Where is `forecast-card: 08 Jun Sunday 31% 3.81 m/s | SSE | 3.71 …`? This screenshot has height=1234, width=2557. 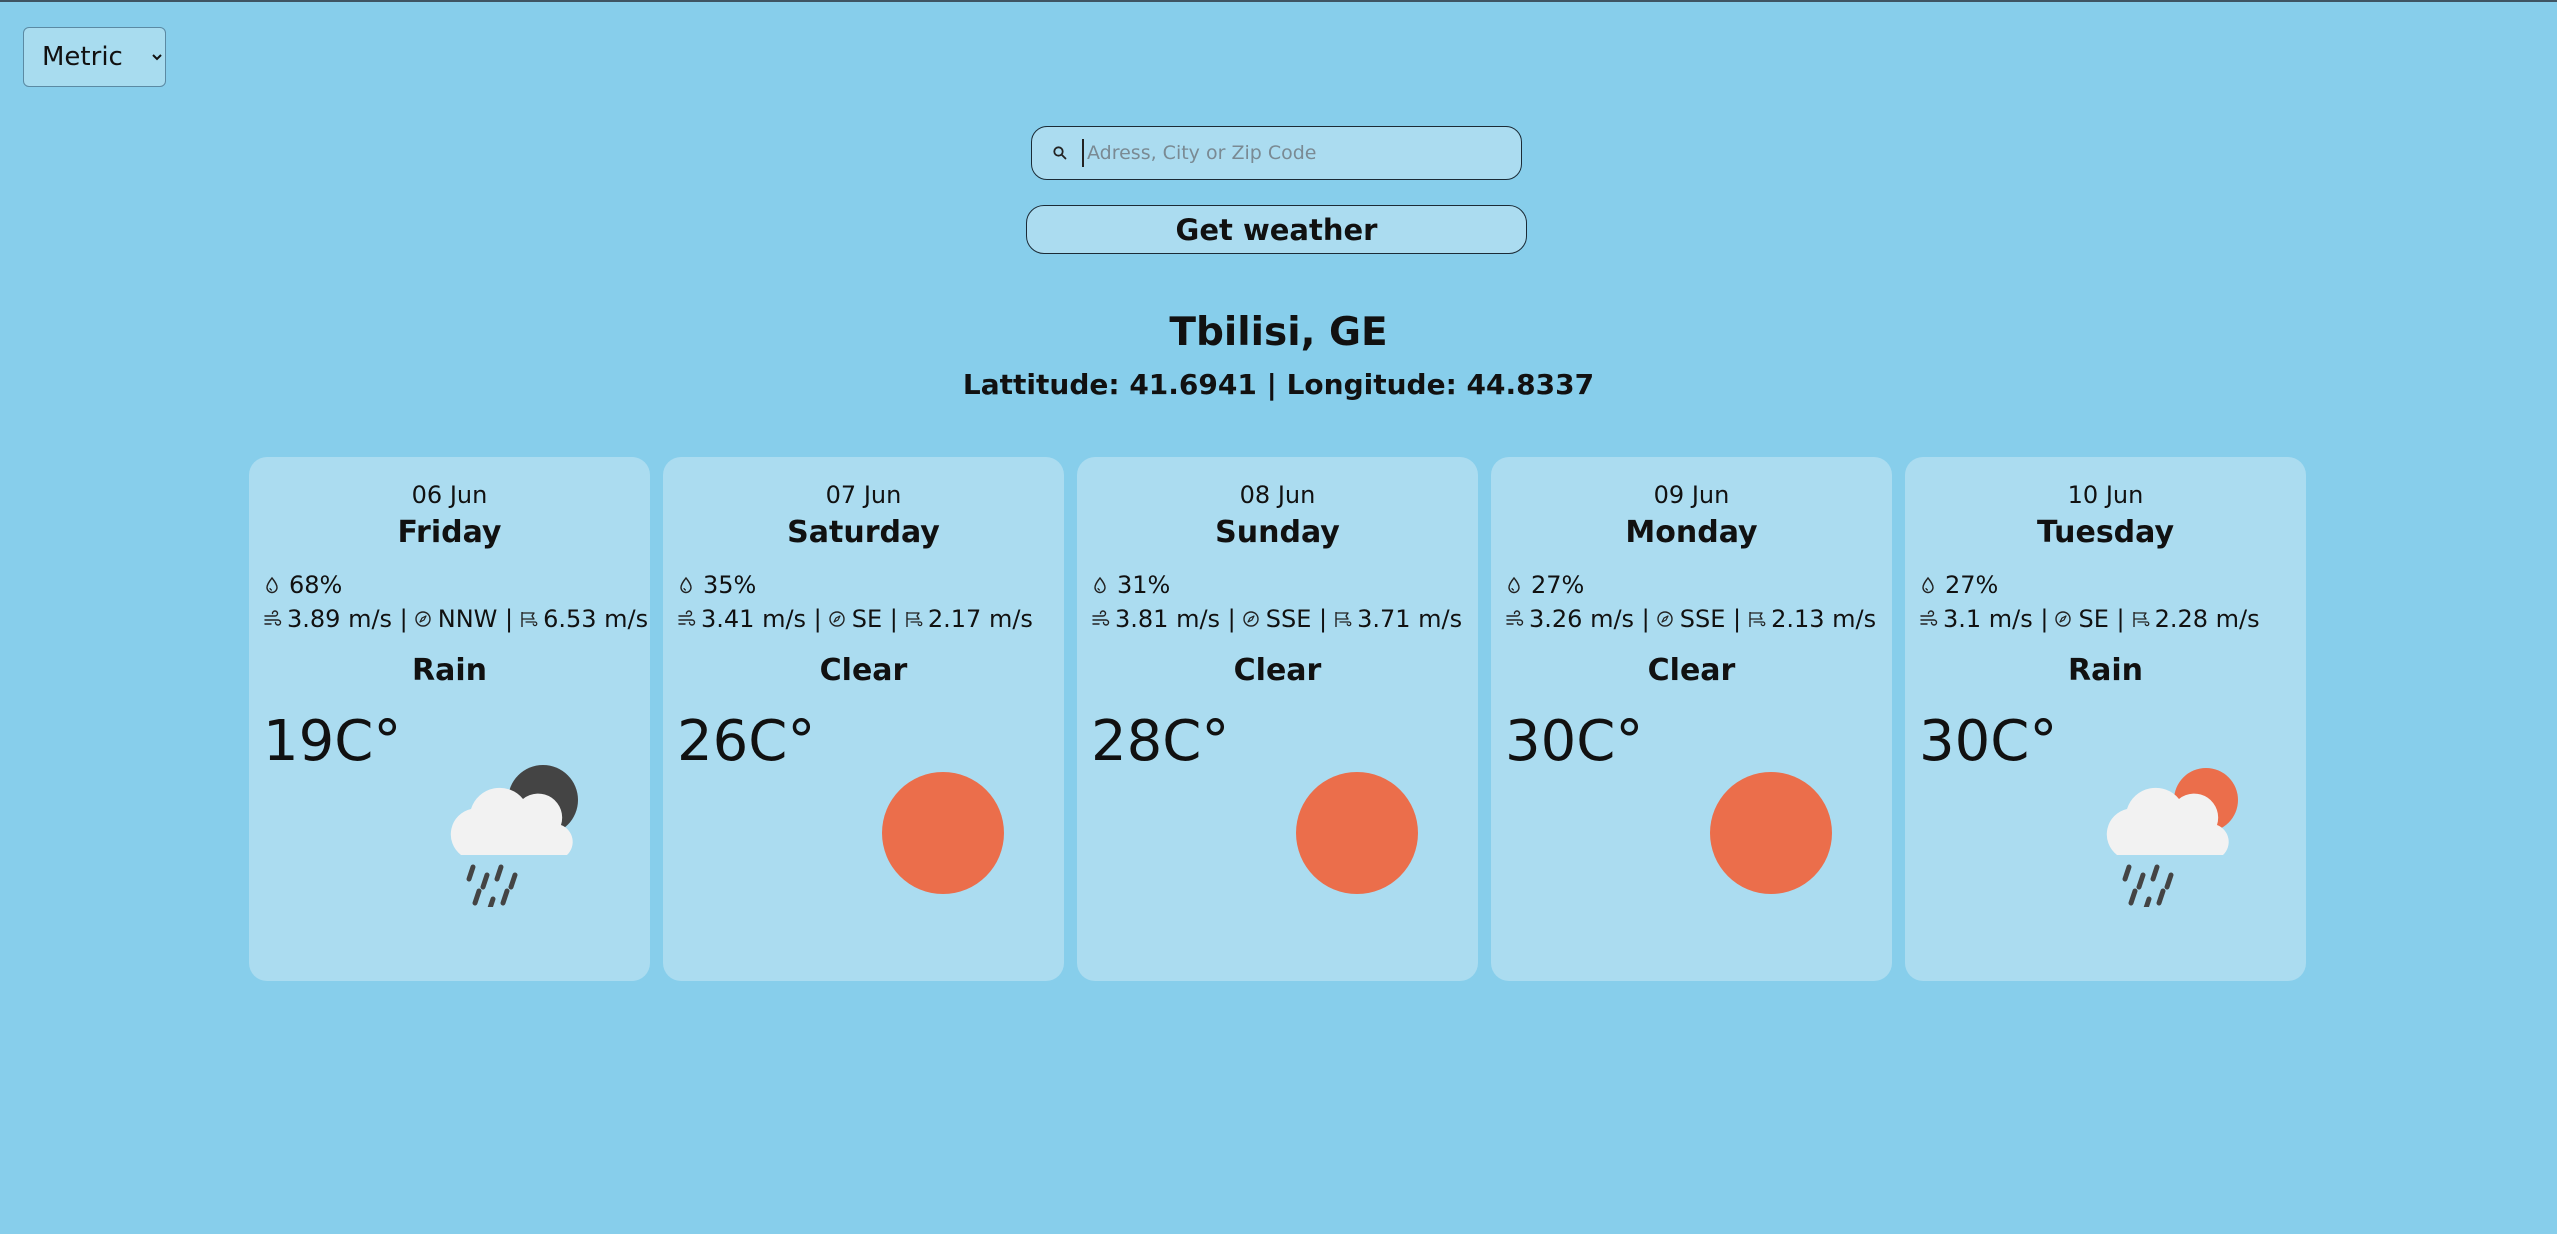
forecast-card: 08 Jun Sunday 31% 3.81 m/s | SSE | 3.71 … is located at coordinates (1277, 719).